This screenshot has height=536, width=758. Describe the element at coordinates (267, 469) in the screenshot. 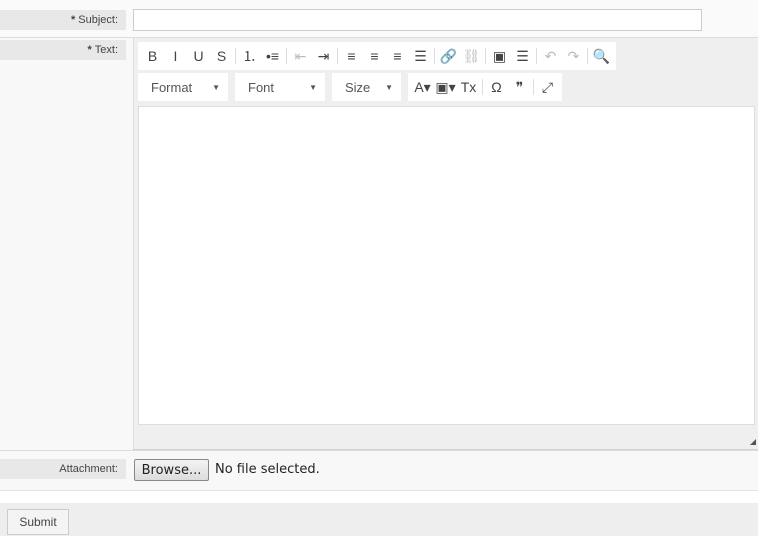

I see `file-status: No file selected.` at that location.